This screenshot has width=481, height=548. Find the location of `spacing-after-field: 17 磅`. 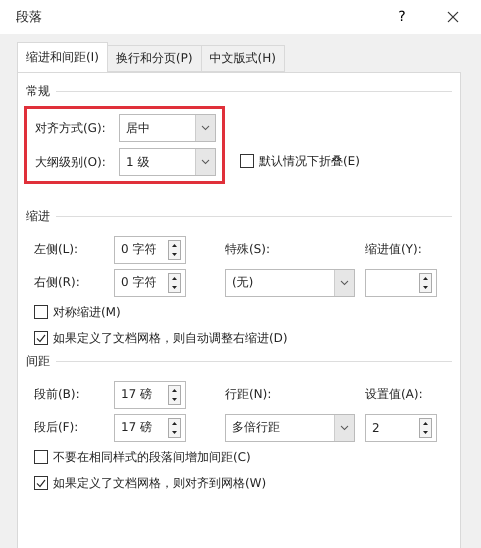

spacing-after-field: 17 磅 is located at coordinates (150, 428).